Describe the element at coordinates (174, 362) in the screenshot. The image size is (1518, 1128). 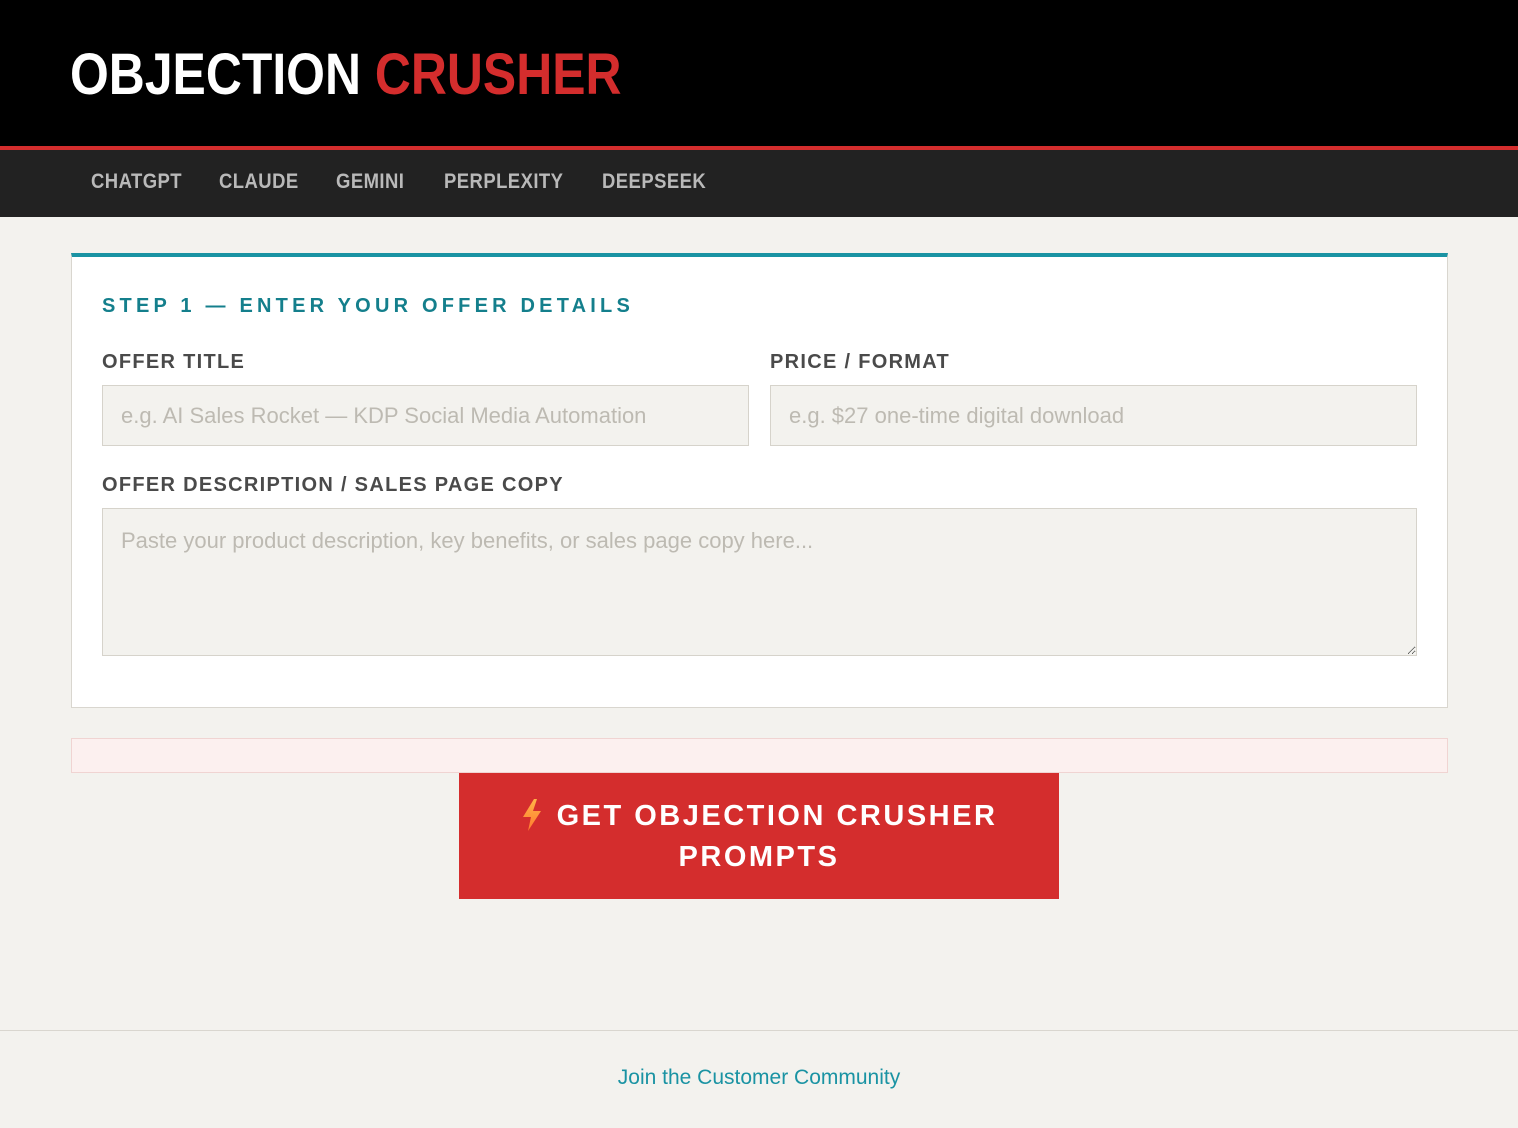
I see `offer-title-label: OFFER TITLE` at that location.